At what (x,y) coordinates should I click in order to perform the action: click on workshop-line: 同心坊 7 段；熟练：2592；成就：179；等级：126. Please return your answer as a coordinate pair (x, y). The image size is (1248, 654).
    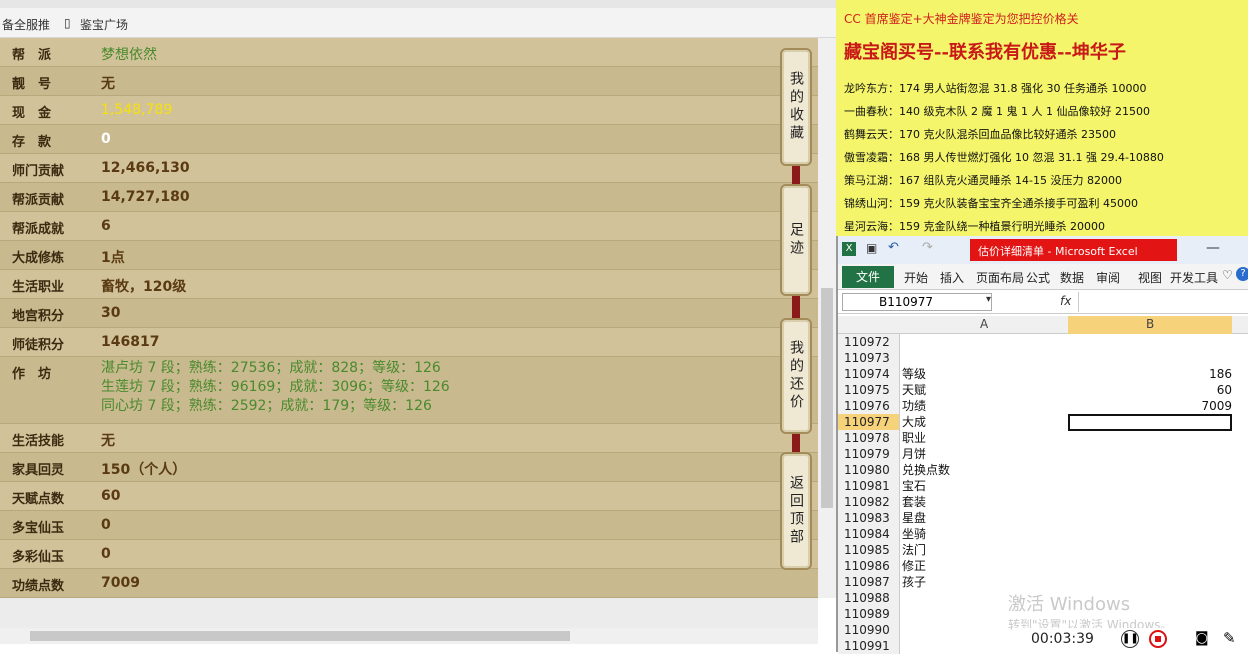
    Looking at the image, I should click on (266, 406).